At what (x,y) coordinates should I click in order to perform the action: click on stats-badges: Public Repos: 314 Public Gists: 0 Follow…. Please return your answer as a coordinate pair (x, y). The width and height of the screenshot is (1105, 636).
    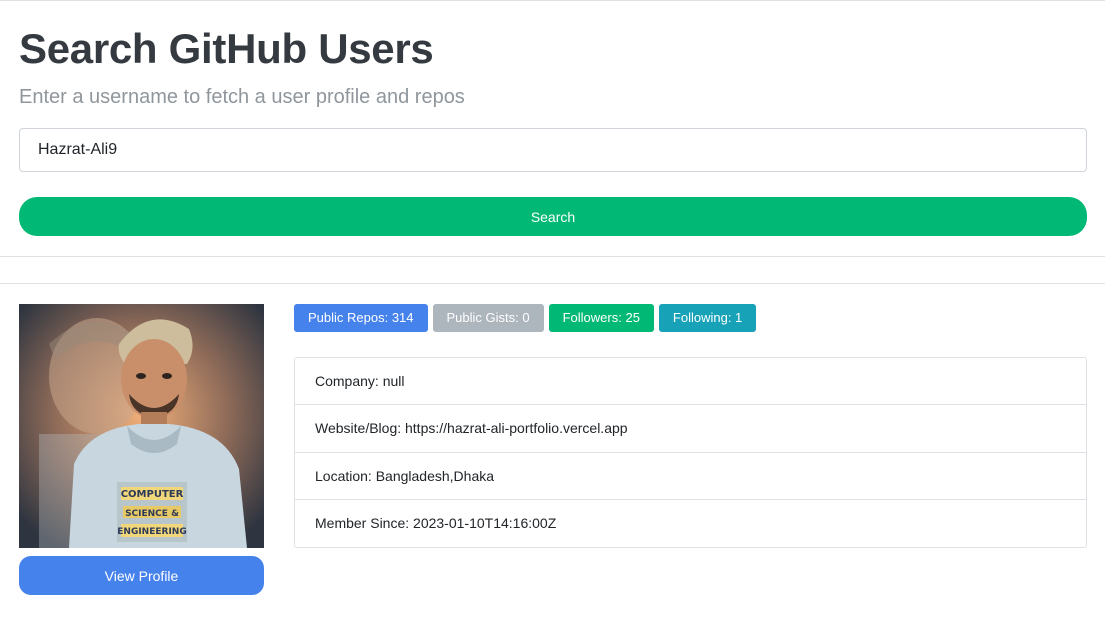
    Looking at the image, I should click on (525, 318).